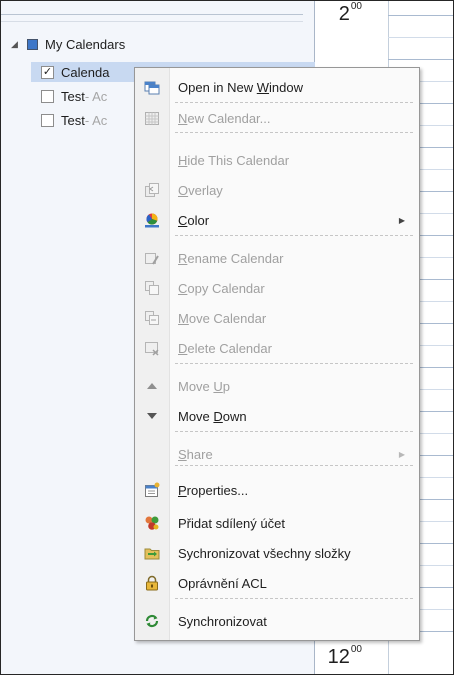 This screenshot has width=454, height=675. I want to click on menu-item-label: Overlay, so click(200, 190).